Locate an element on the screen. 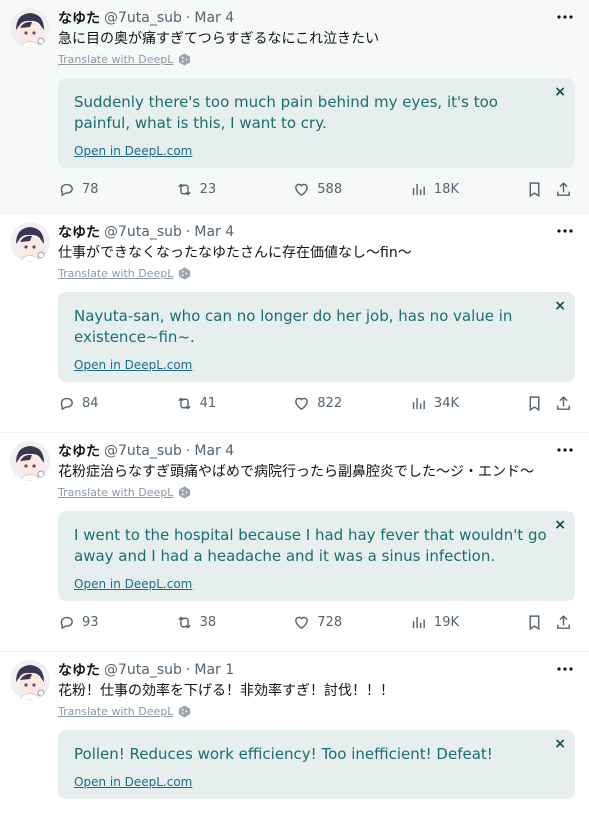  views-button: 18K is located at coordinates (468, 189).